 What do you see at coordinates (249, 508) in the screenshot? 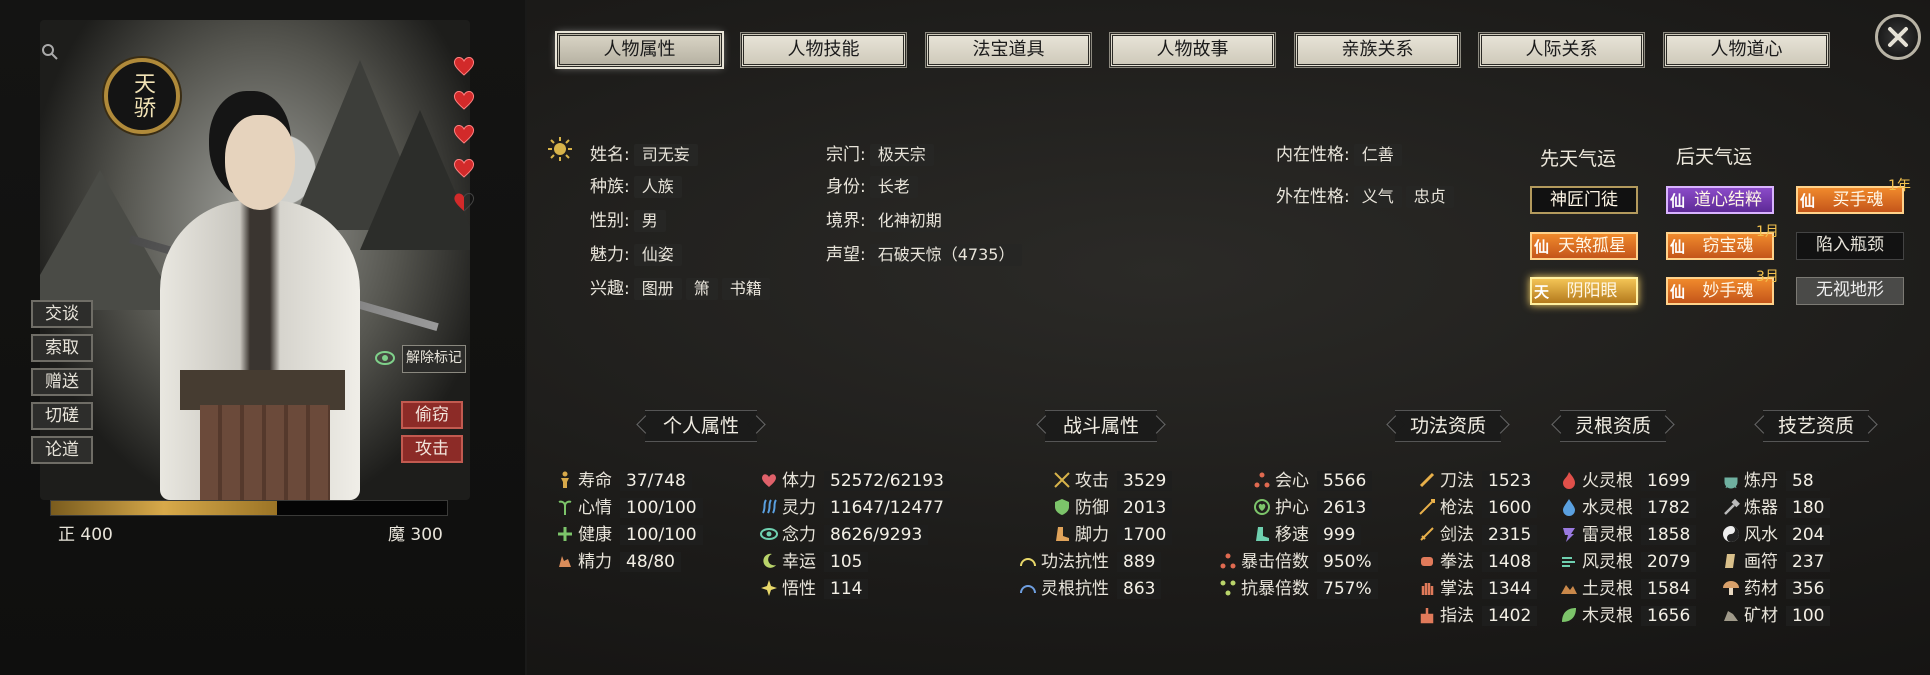
I see `alignment-bar` at bounding box center [249, 508].